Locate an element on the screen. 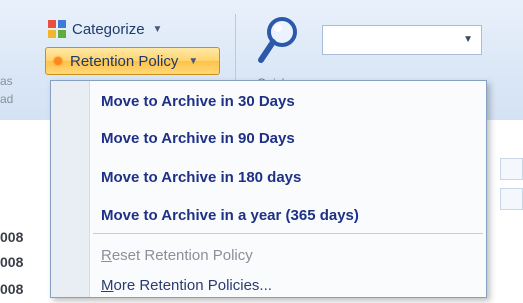 The image size is (523, 303). menu-item-label: Move to Archive in 90 Days is located at coordinates (198, 138).